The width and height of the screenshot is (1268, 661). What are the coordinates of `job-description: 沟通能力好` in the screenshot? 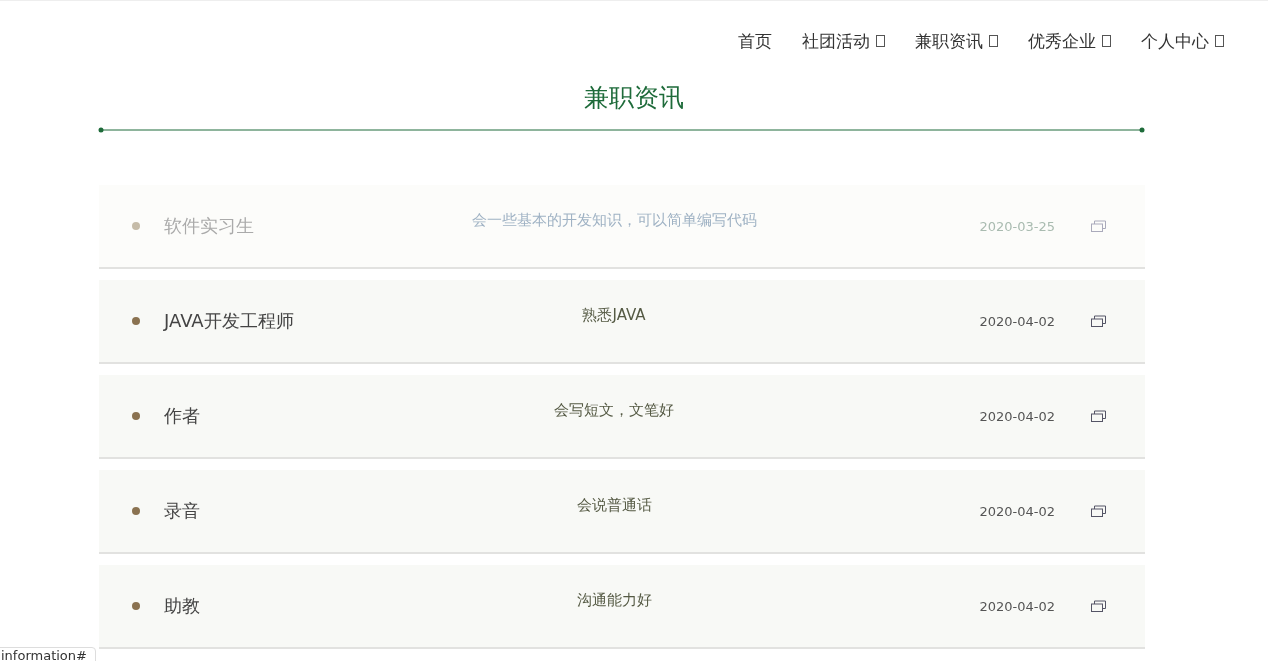 It's located at (614, 600).